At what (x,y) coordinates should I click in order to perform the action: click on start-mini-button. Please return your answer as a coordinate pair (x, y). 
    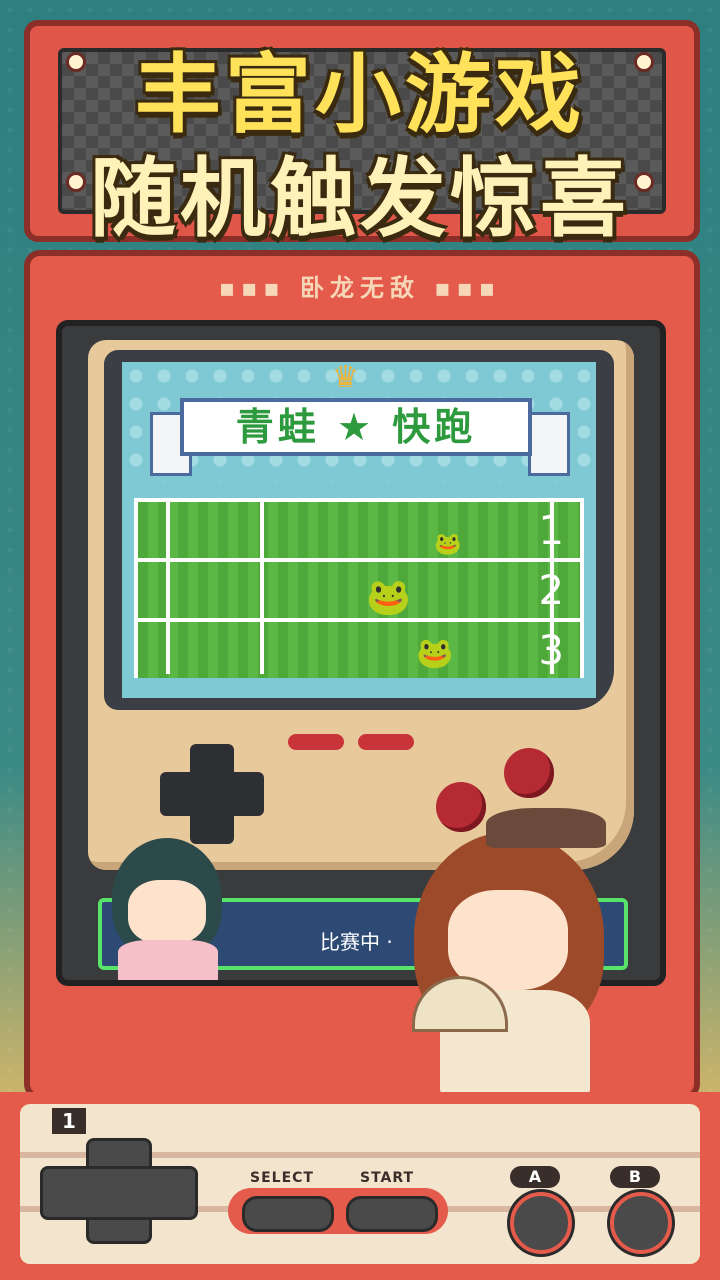
    Looking at the image, I should click on (386, 742).